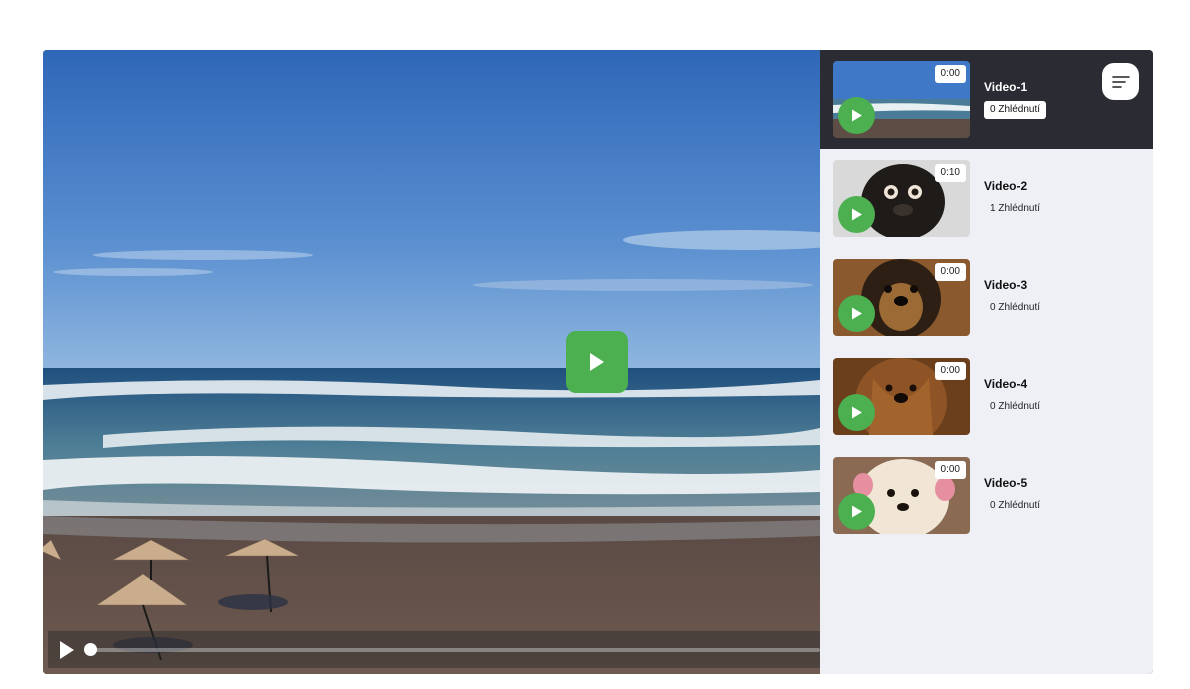  Describe the element at coordinates (1006, 87) in the screenshot. I see `video-title: Video-1` at that location.